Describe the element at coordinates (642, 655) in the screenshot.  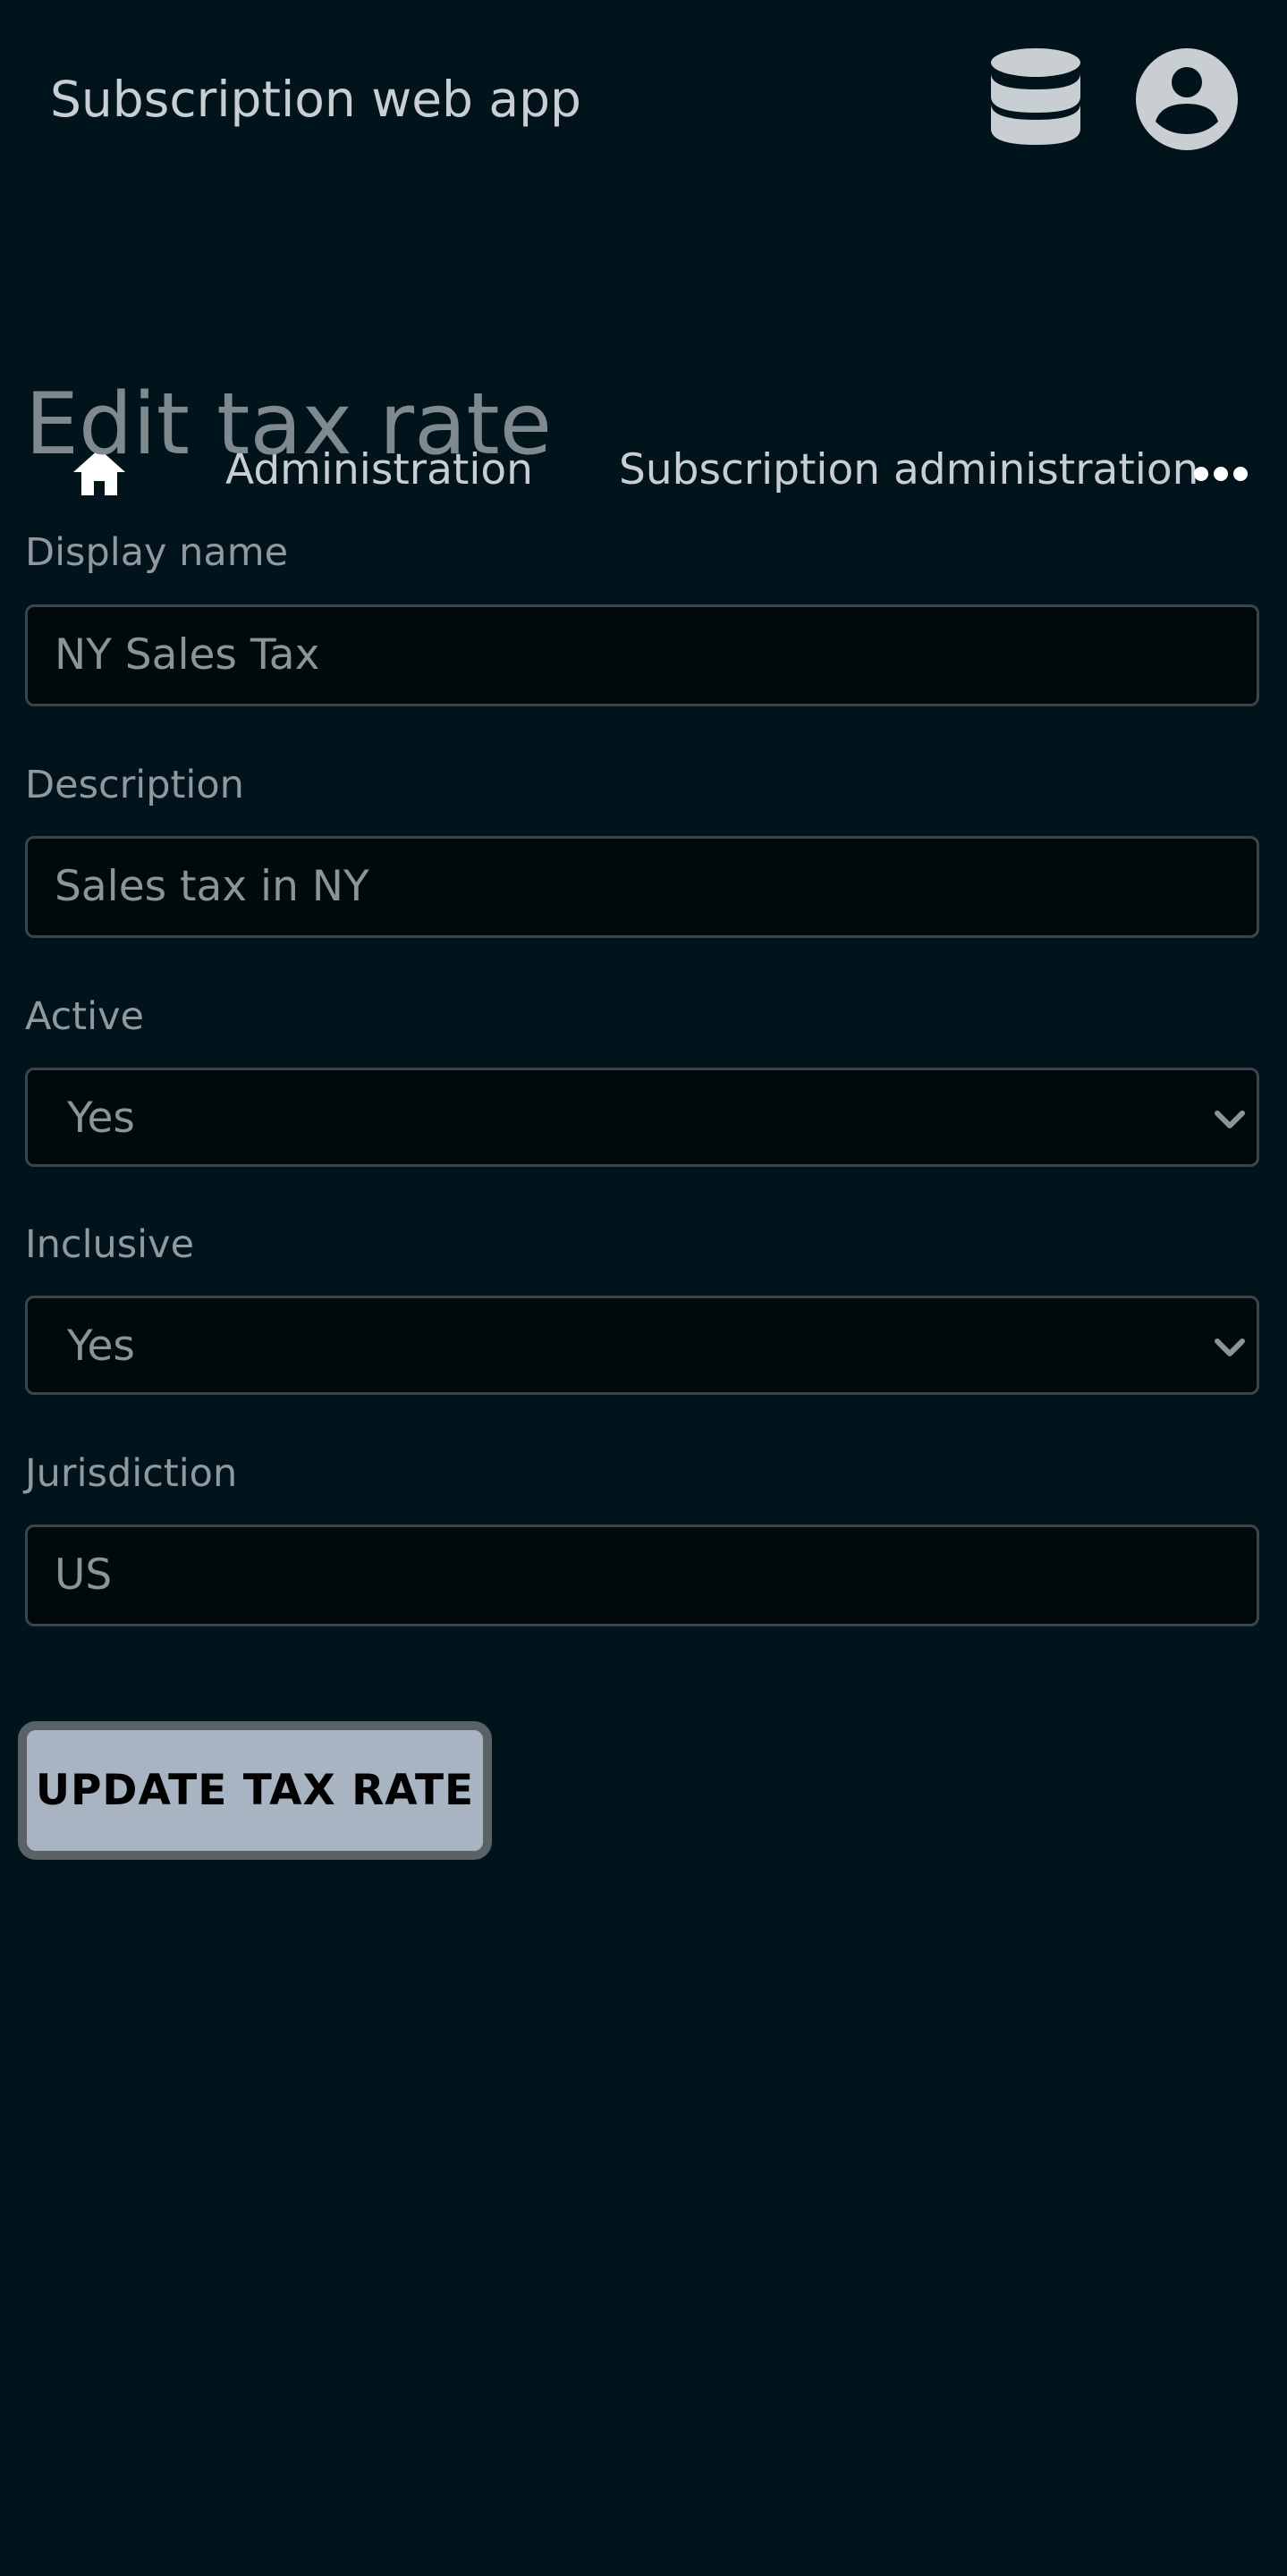
I see `display-name-input: NY Sales Tax` at that location.